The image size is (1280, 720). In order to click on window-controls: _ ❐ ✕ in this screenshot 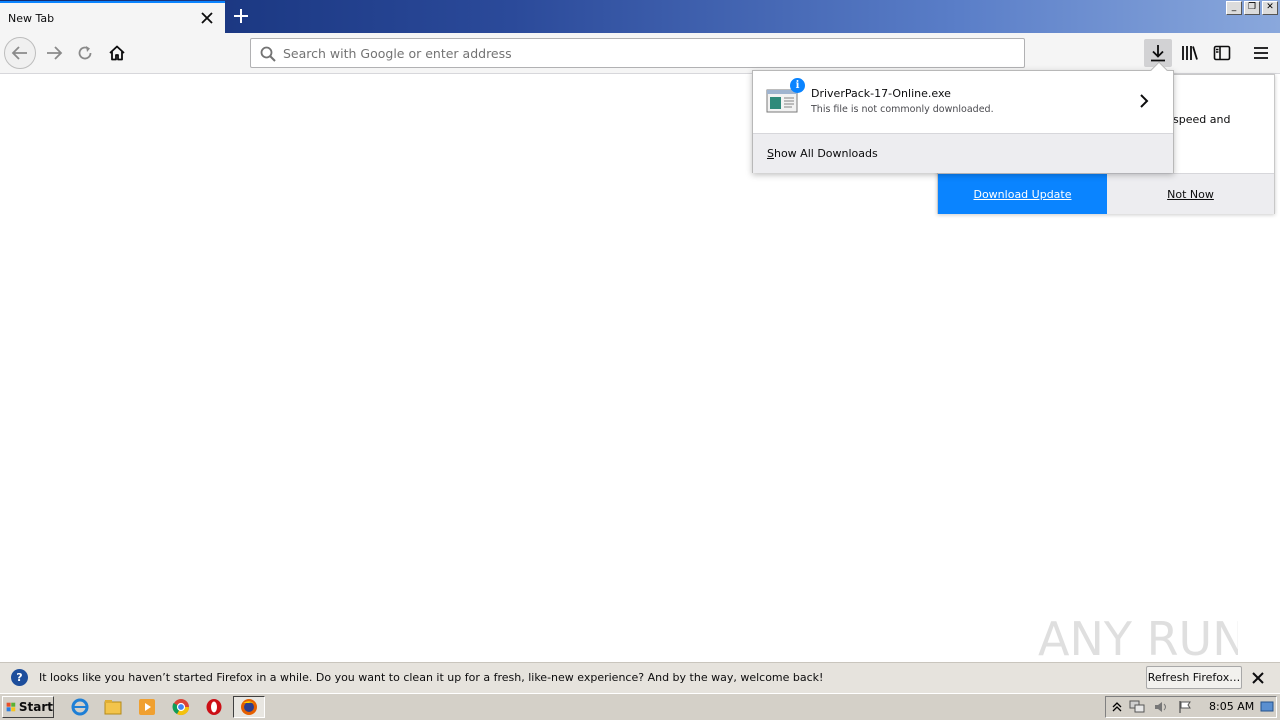, I will do `click(1252, 8)`.